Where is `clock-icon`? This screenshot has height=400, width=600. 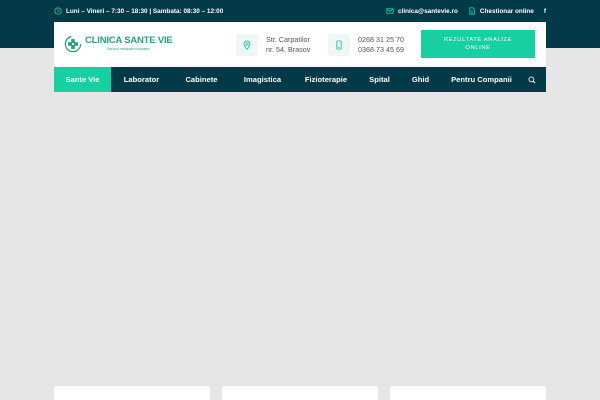 clock-icon is located at coordinates (58, 11).